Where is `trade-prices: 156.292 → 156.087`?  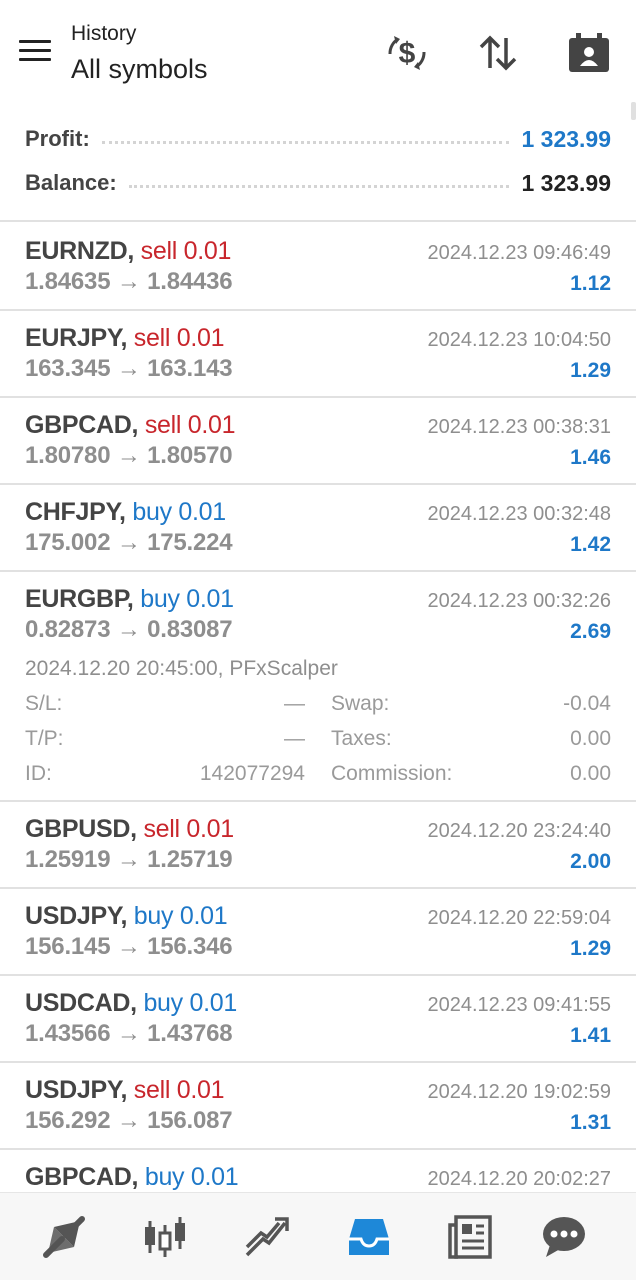 trade-prices: 156.292 → 156.087 is located at coordinates (129, 1120).